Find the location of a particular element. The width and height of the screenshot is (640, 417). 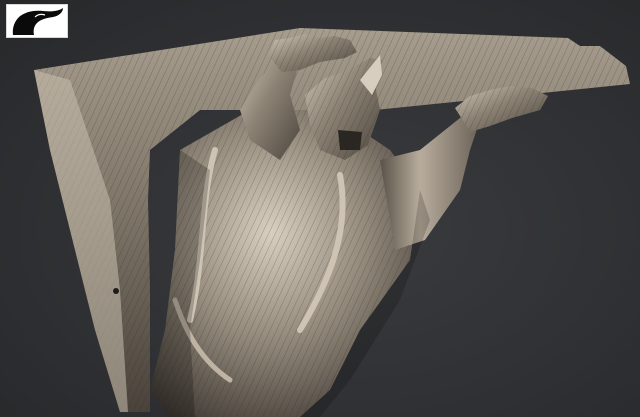

logo-badge is located at coordinates (37, 21).